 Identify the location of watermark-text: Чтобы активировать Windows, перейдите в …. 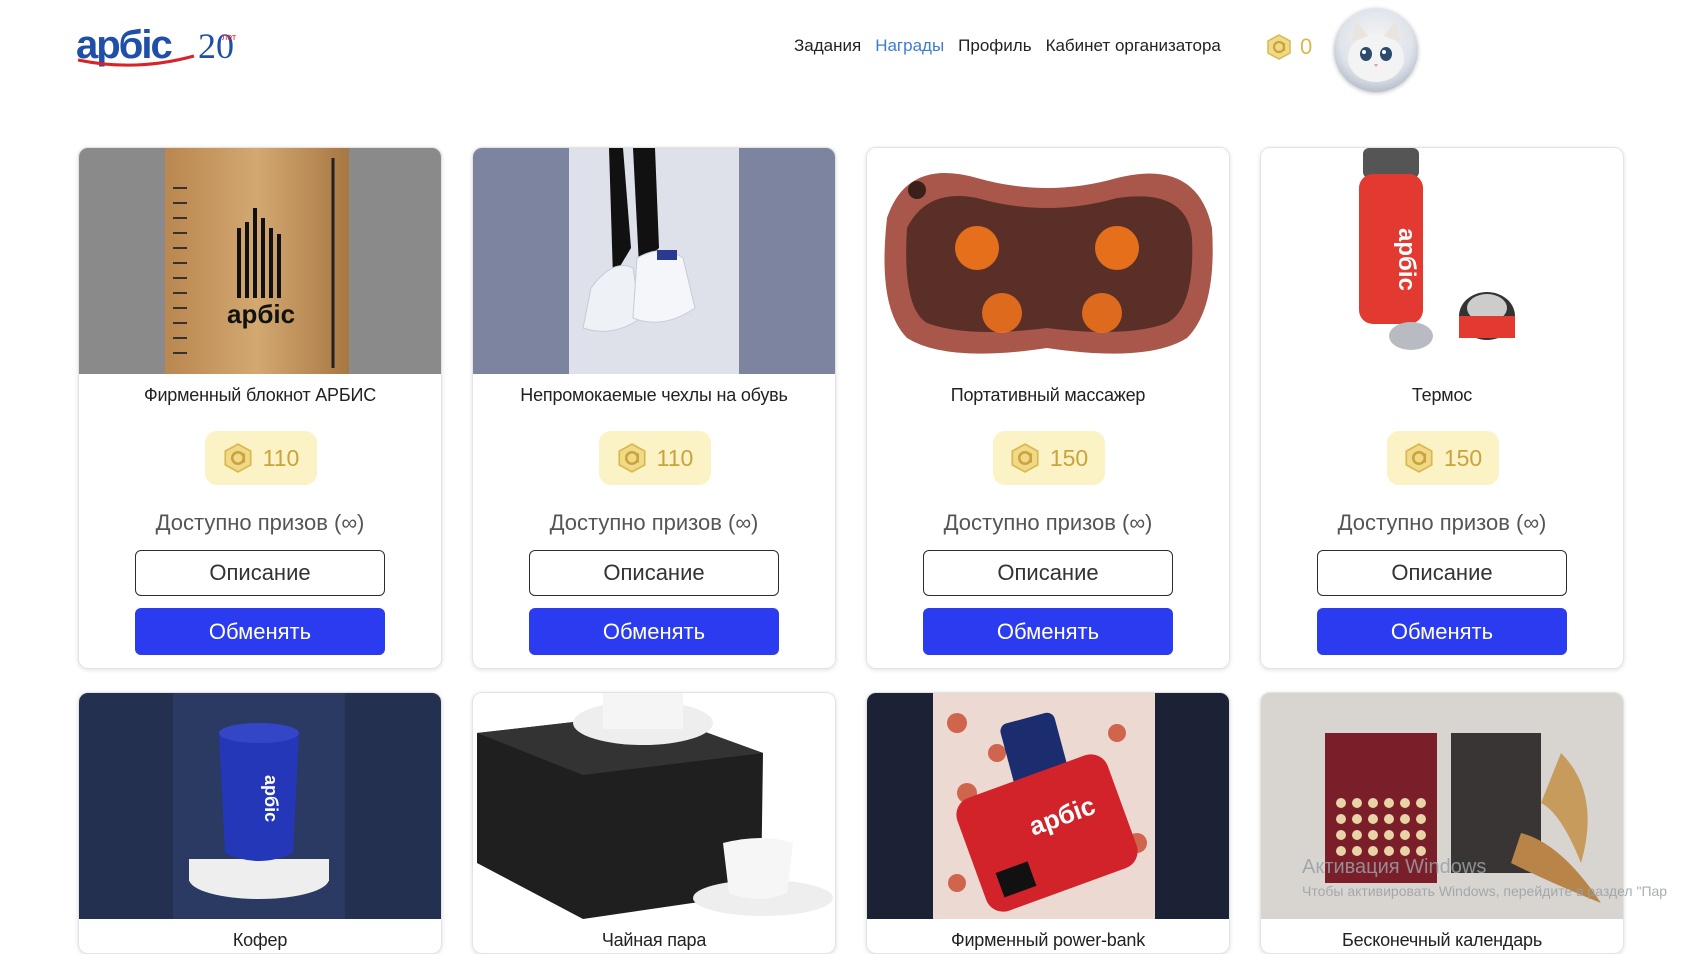
(1485, 891).